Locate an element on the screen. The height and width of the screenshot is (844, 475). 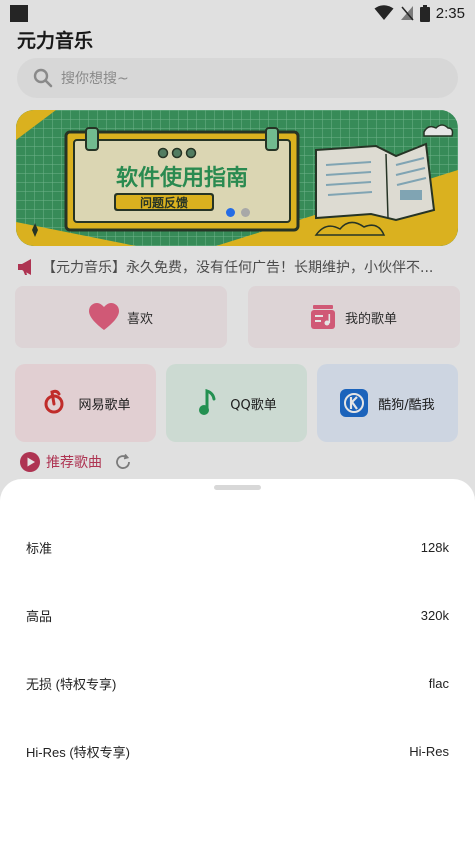
quality-name: Hi-Res (特权专享) is located at coordinates (78, 752).